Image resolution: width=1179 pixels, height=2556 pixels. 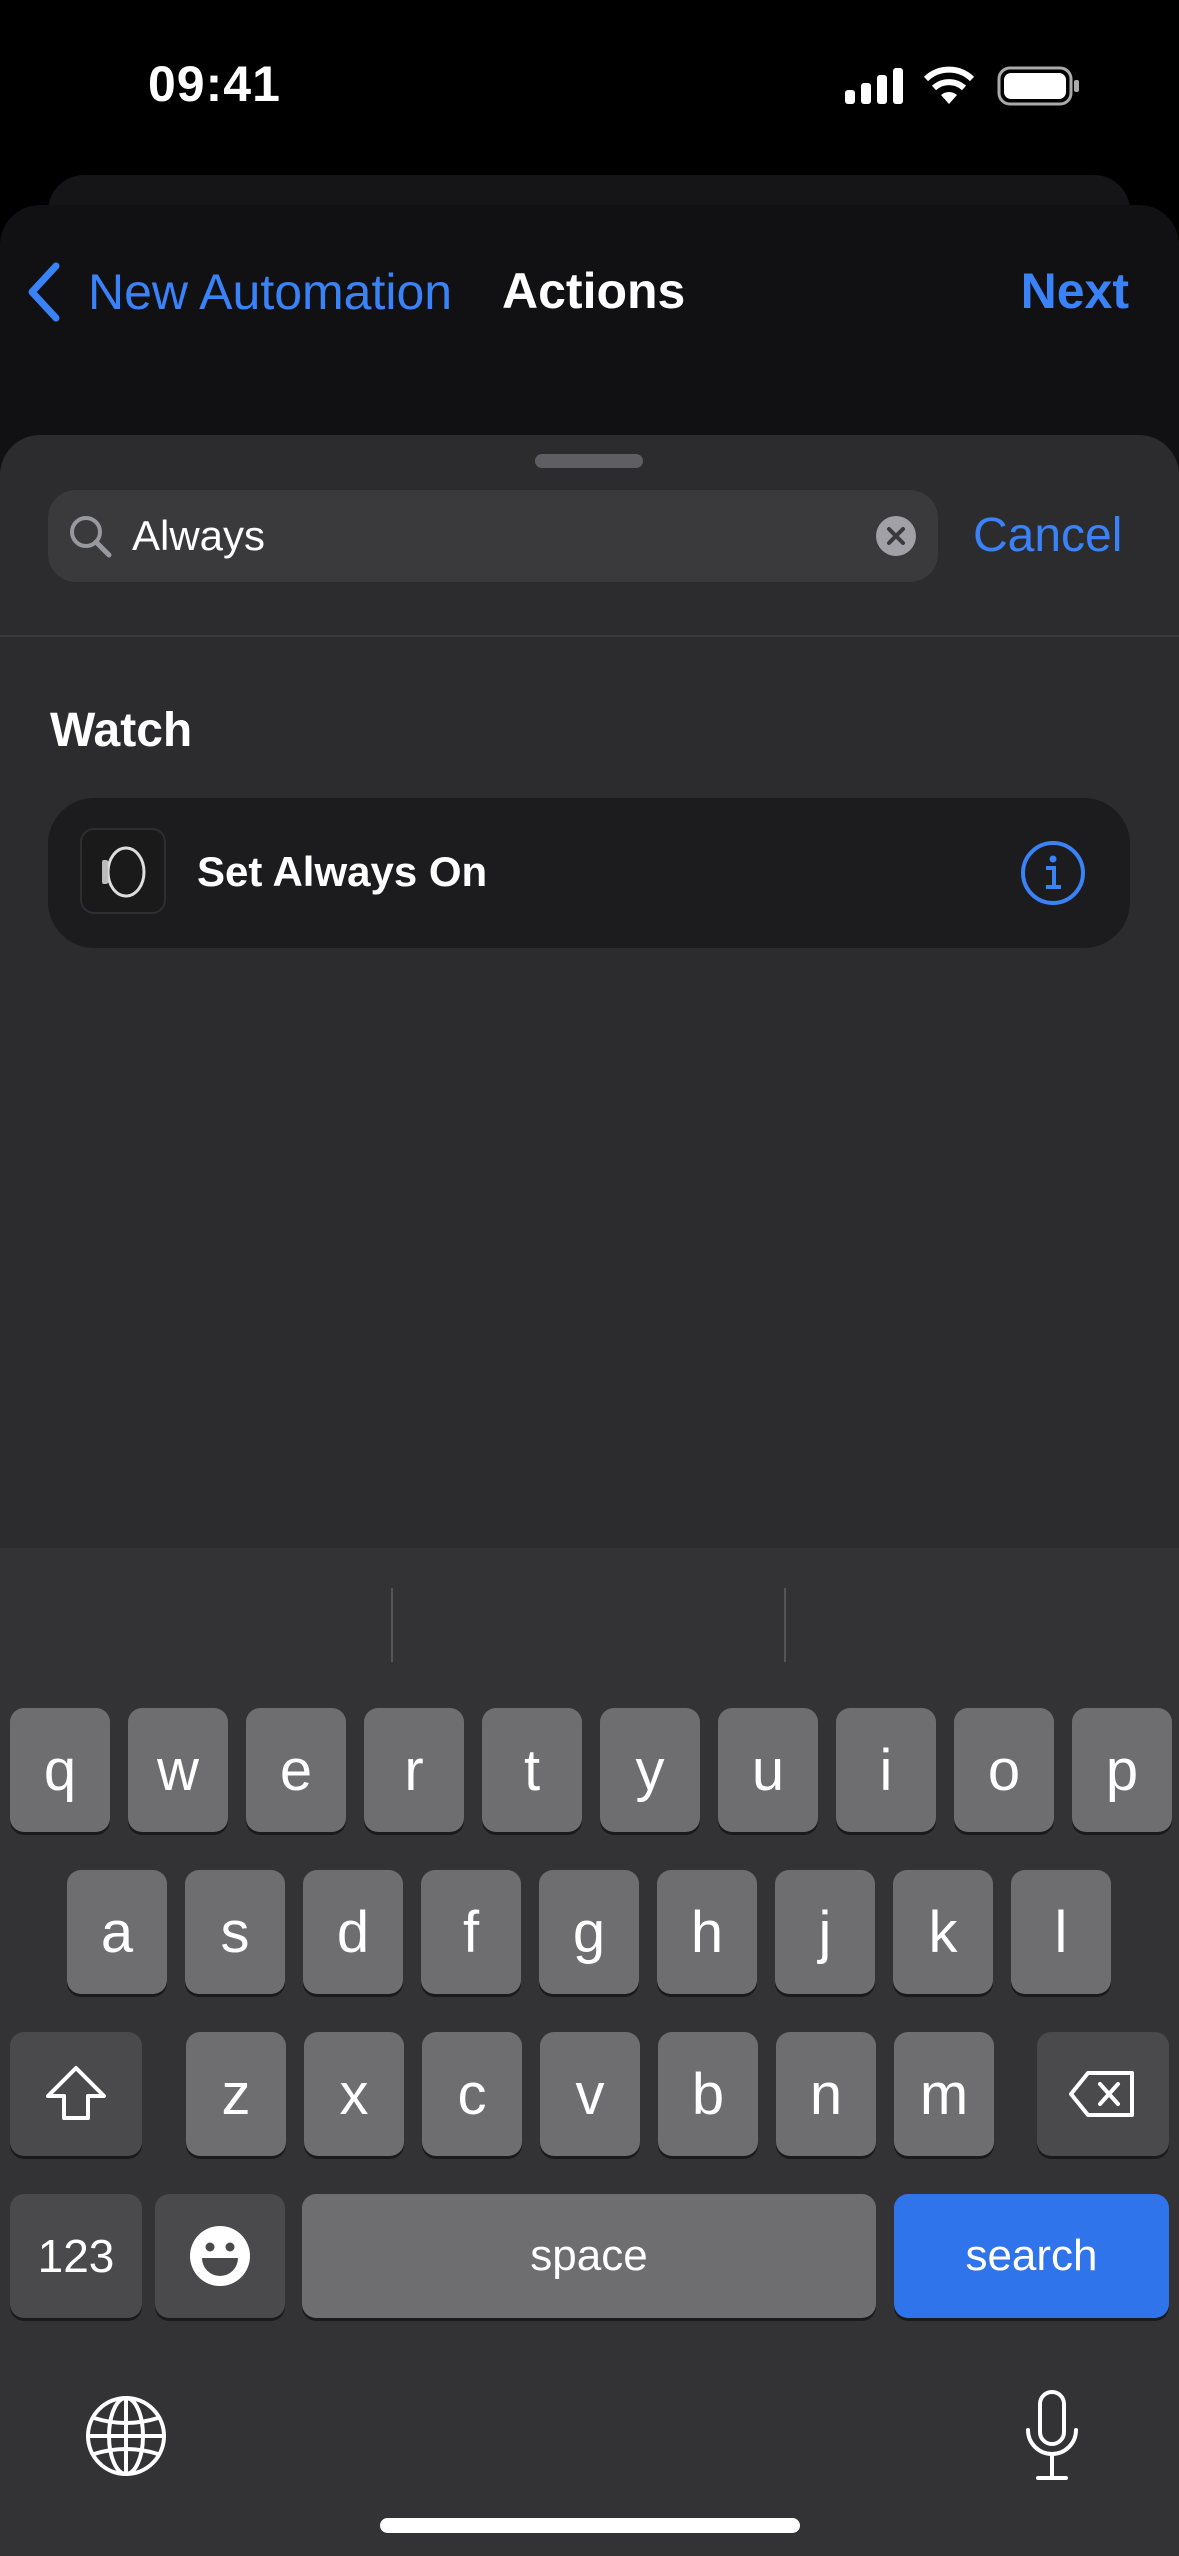 What do you see at coordinates (1039, 88) in the screenshot?
I see `battery-icon` at bounding box center [1039, 88].